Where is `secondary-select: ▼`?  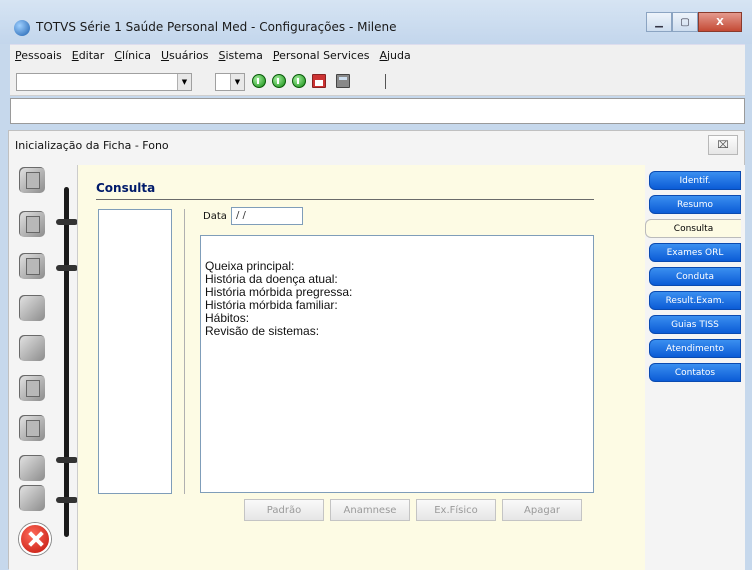
secondary-select: ▼ is located at coordinates (230, 82).